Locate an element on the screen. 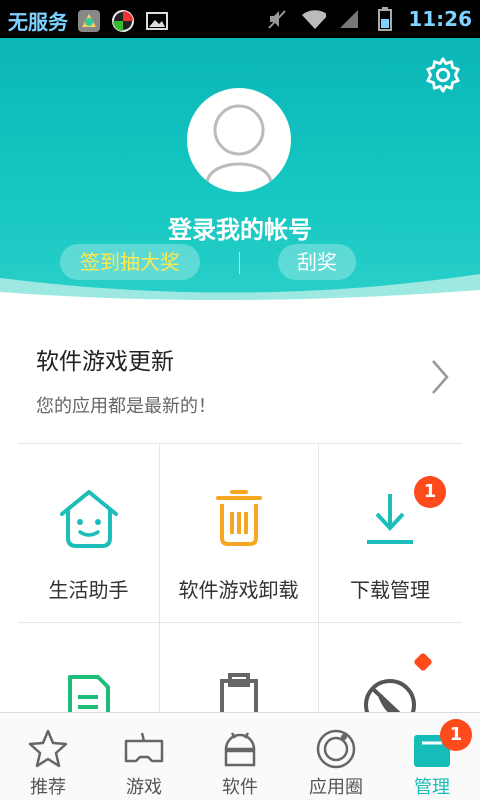 The width and height of the screenshot is (480, 801). carrier-text: 无服务 is located at coordinates (38, 22).